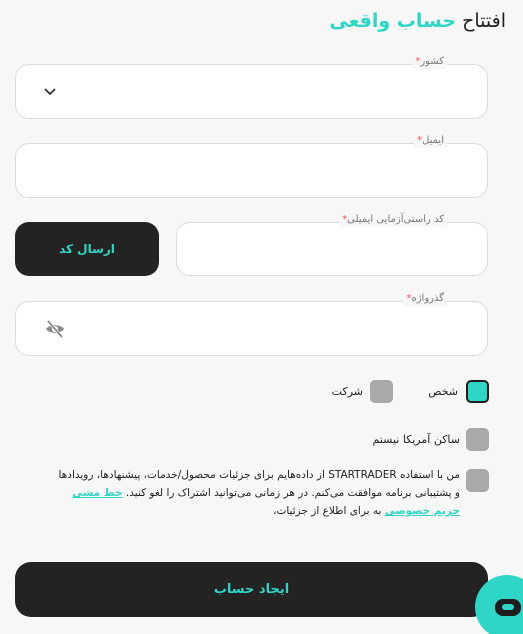 The height and width of the screenshot is (634, 523). Describe the element at coordinates (393, 21) in the screenshot. I see `title-part-2: حساب واقعی` at that location.